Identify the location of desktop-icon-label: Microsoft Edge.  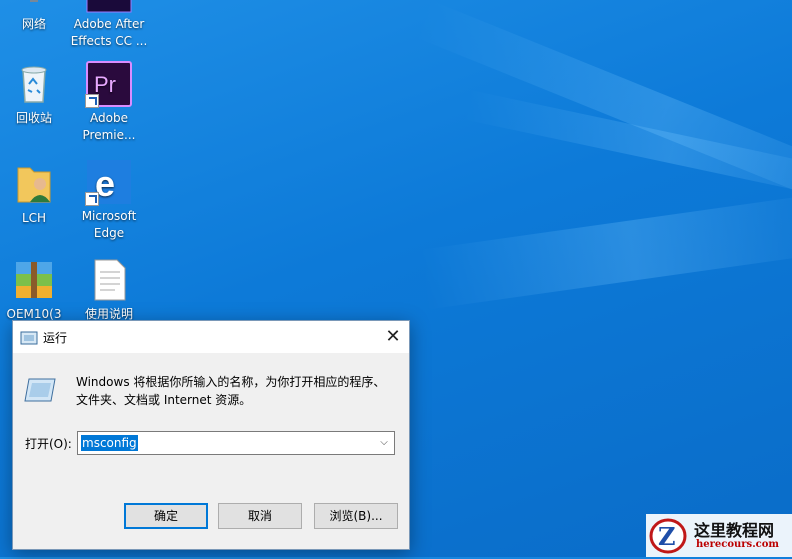
(109, 224).